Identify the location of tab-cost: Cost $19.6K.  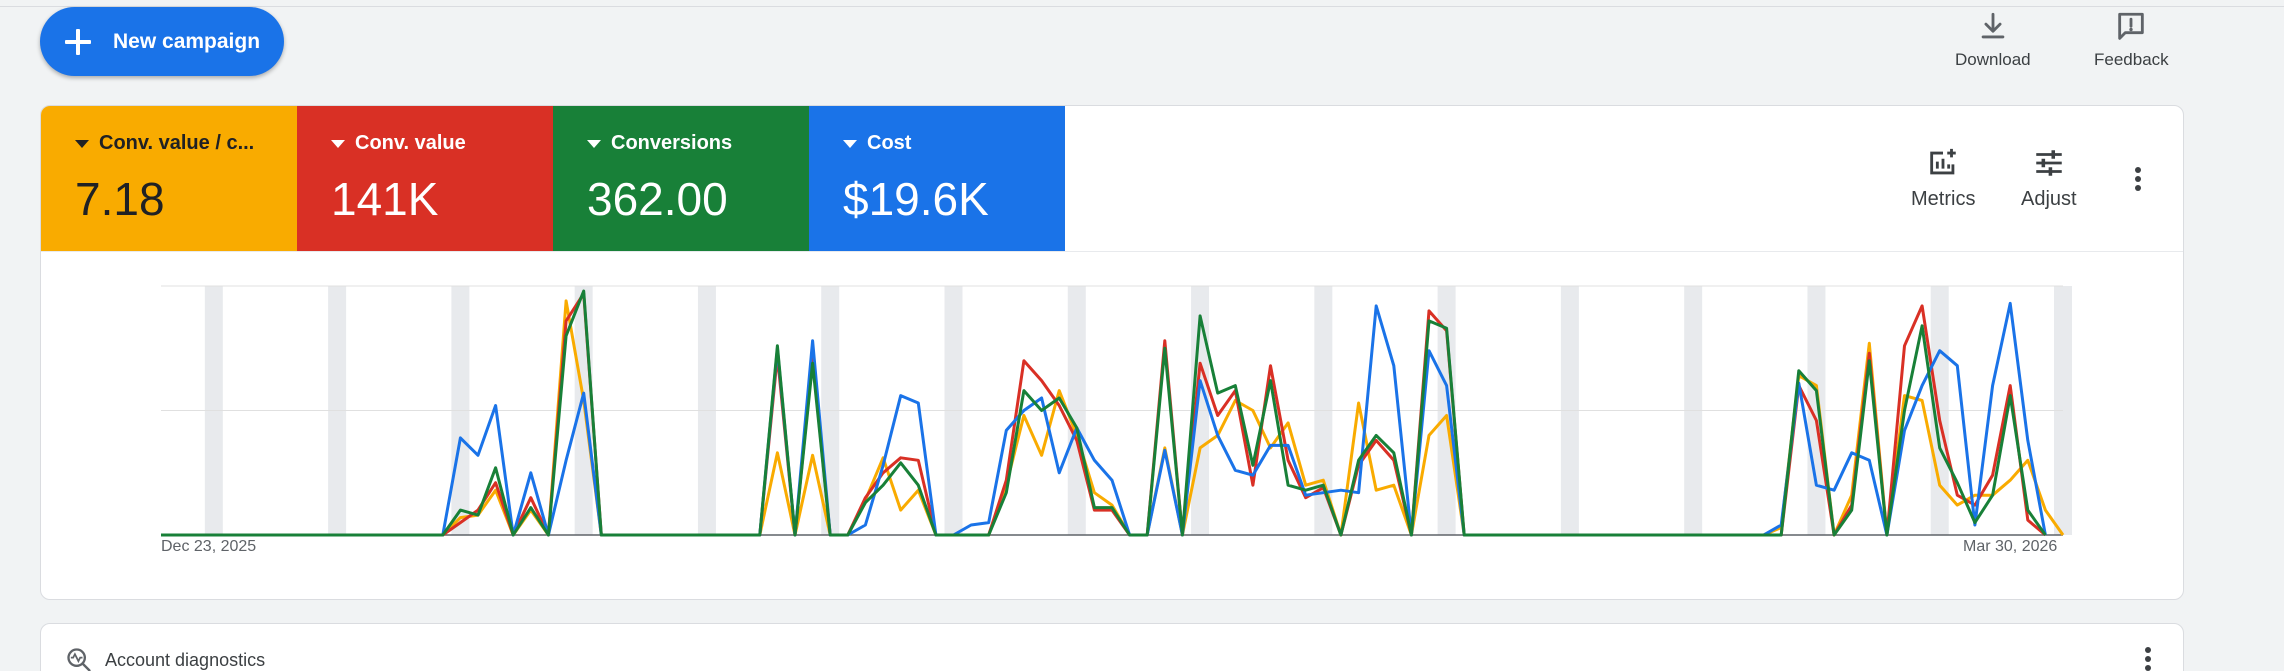
(937, 178).